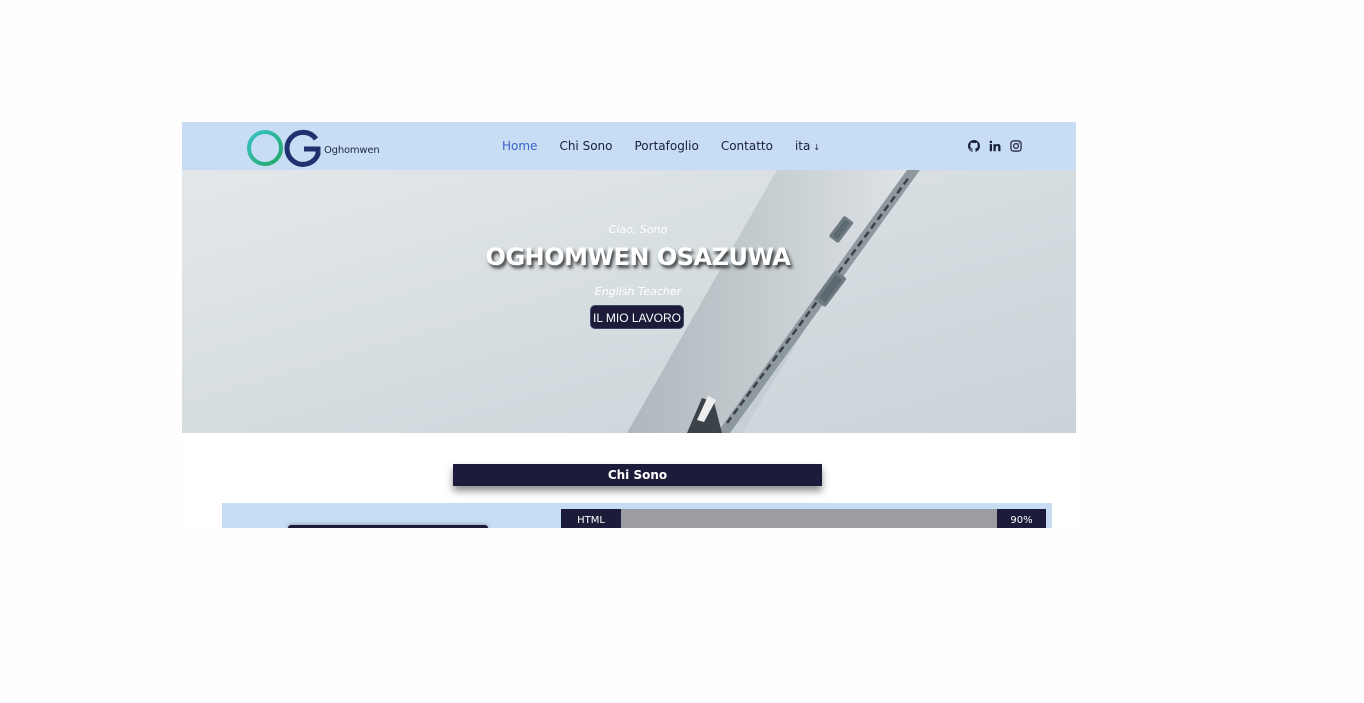 This screenshot has height=703, width=1364. I want to click on linkedin-icon, so click(995, 146).